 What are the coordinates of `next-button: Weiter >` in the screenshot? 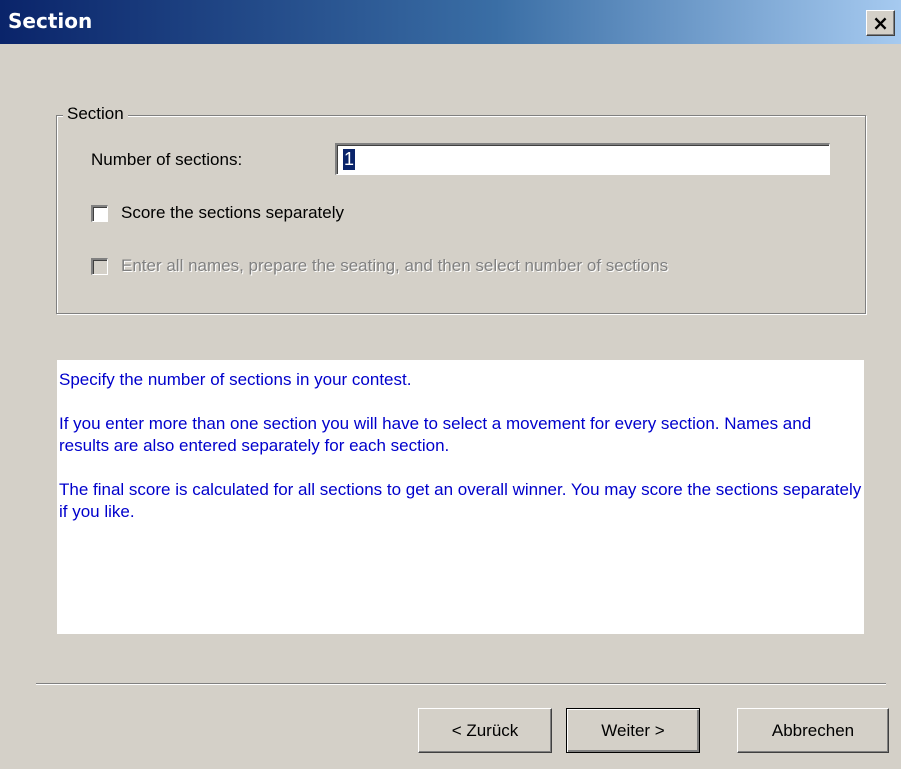 It's located at (633, 730).